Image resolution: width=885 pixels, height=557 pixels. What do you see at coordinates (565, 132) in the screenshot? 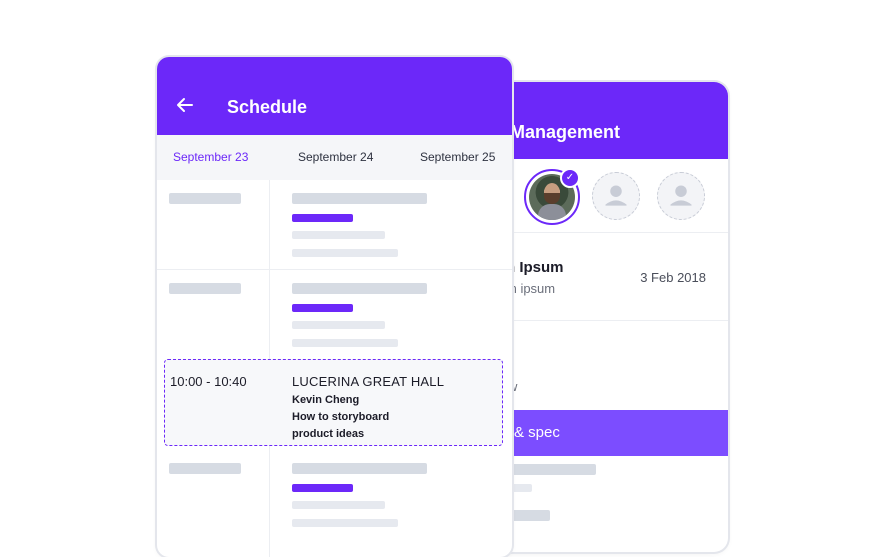
I see `management-title: Management` at bounding box center [565, 132].